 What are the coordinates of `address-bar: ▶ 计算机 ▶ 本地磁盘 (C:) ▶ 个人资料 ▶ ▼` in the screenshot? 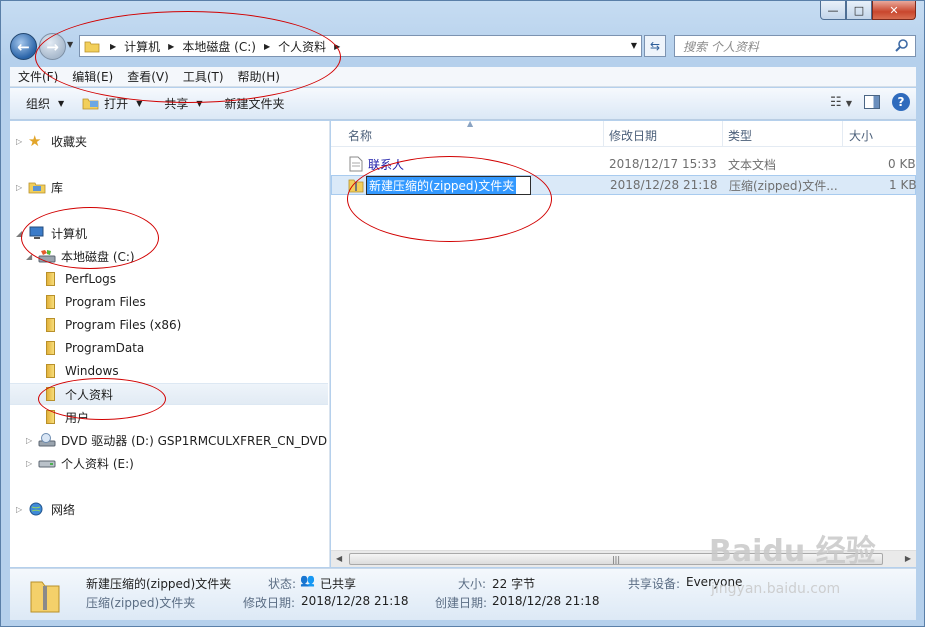 It's located at (360, 46).